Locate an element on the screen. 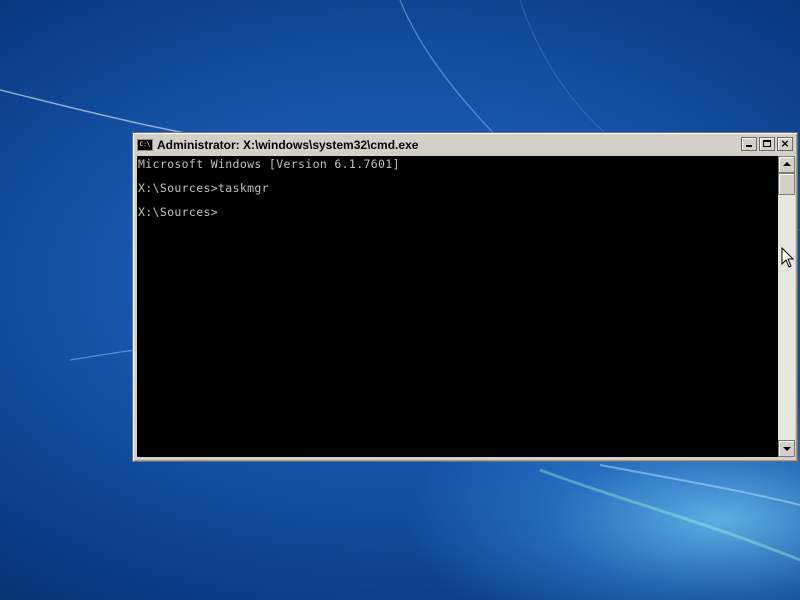 The width and height of the screenshot is (800, 600). cmd-icon-label: C:\ is located at coordinates (145, 144).